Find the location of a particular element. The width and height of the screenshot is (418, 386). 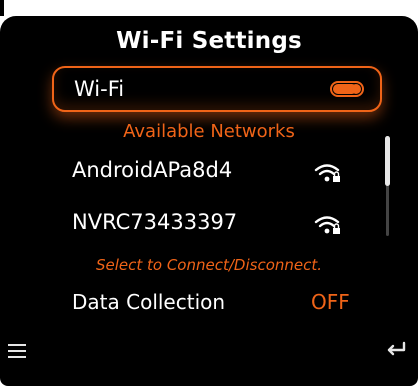

scrollbar is located at coordinates (387, 186).